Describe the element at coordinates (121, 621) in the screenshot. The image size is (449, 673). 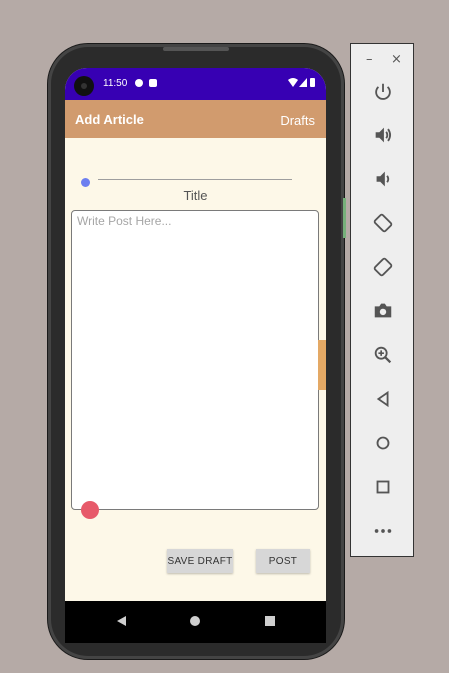
I see `nav-back-icon` at that location.